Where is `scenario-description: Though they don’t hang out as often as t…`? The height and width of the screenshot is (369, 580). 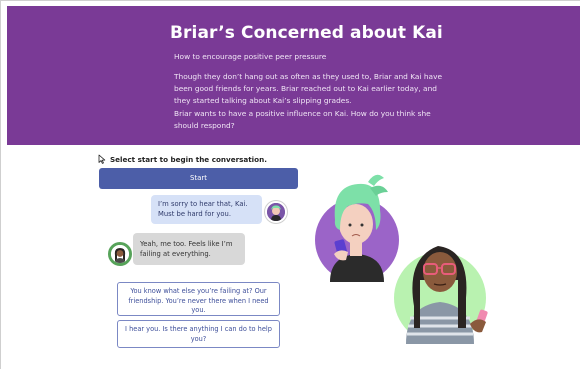 scenario-description: Though they don’t hang out as often as t… is located at coordinates (310, 101).